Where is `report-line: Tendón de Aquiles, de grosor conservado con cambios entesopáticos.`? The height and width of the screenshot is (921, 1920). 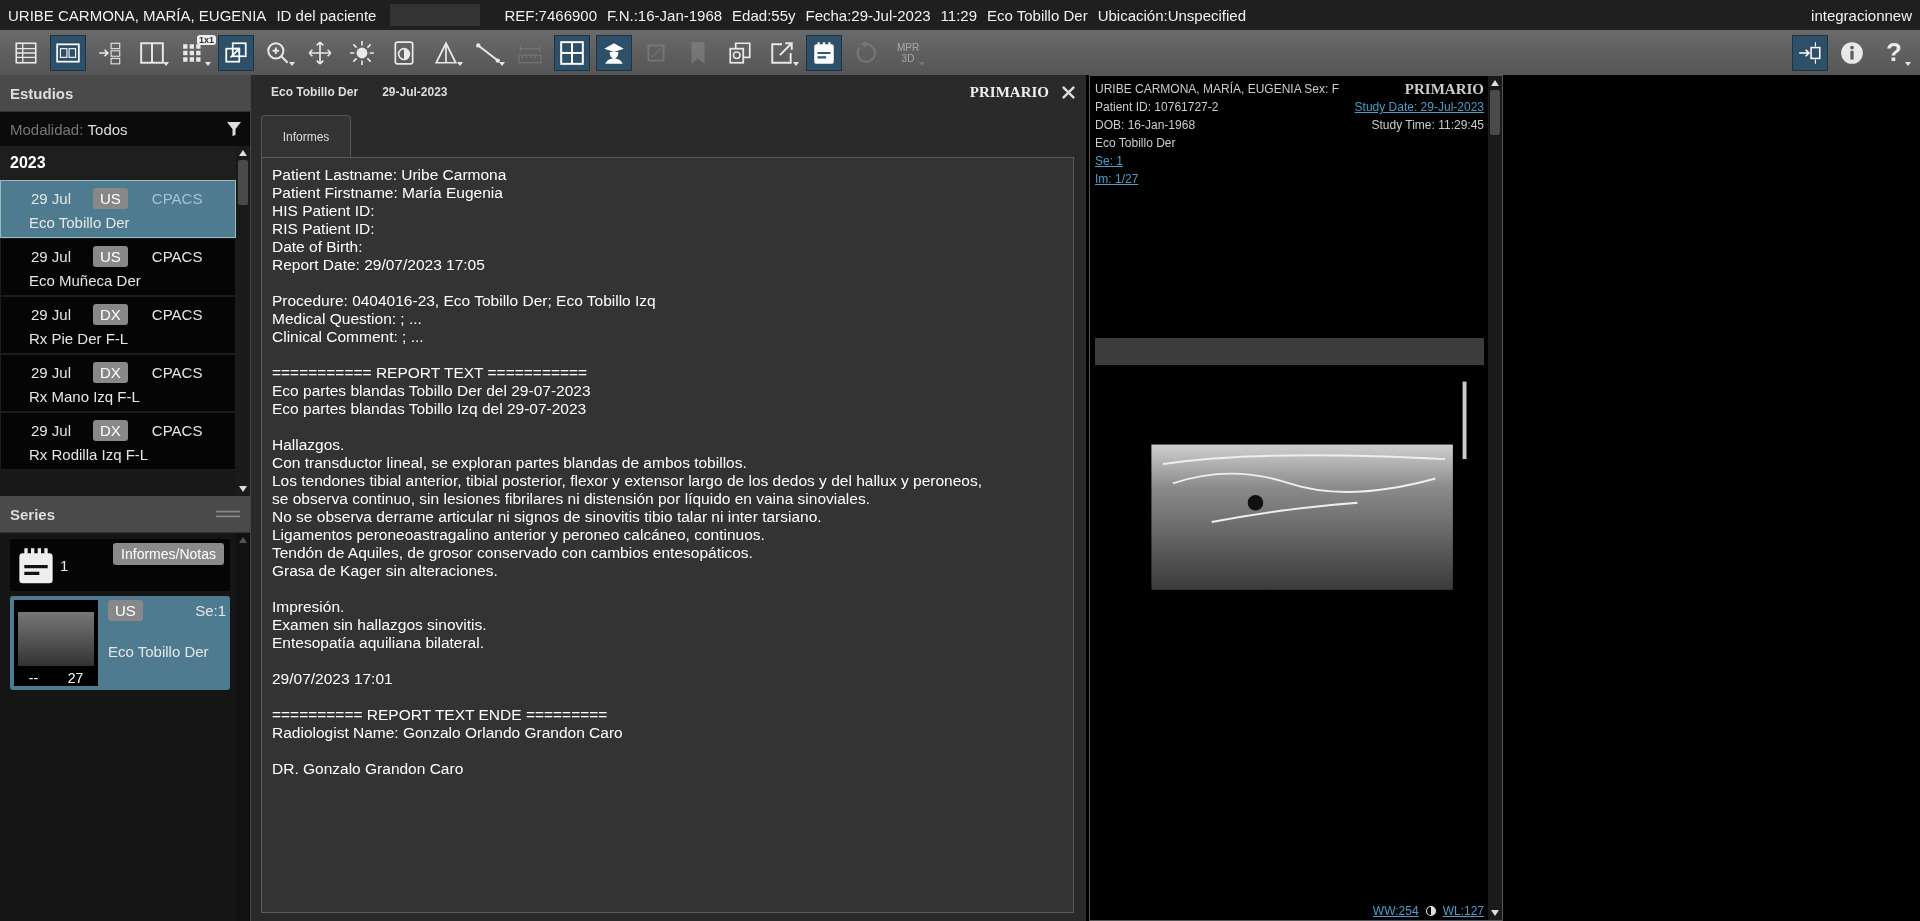
report-line: Tendón de Aquiles, de grosor conservado con cambios entesopáticos. is located at coordinates (513, 553).